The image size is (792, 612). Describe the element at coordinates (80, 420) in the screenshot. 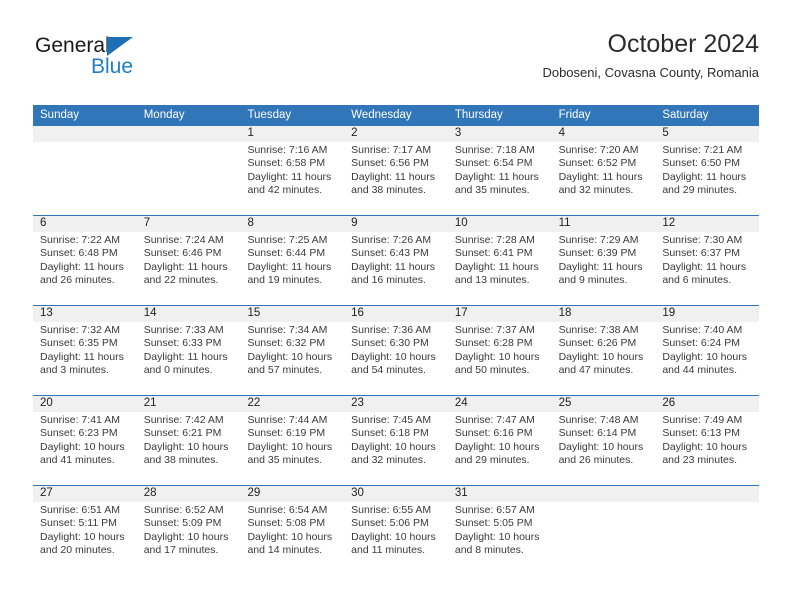

I see `sunrise-text: Sunrise: 7:41 AM` at that location.